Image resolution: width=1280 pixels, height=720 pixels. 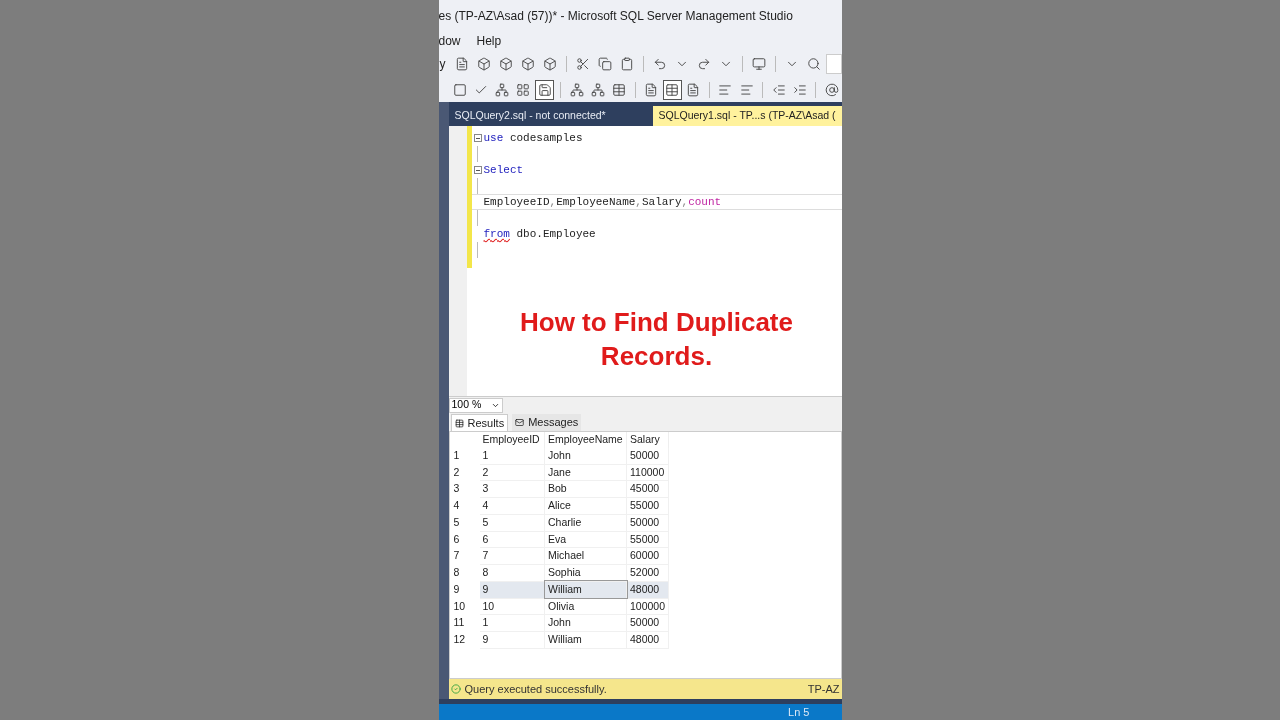 I want to click on table-cell: Alice, so click(x=585, y=506).